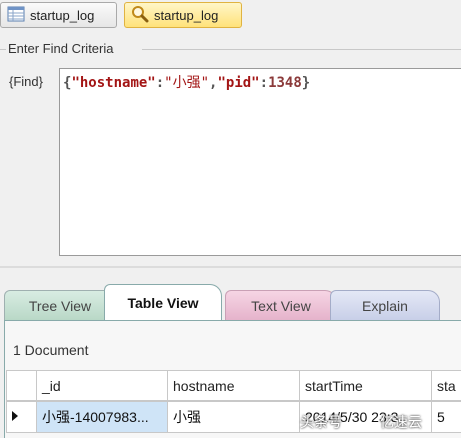  Describe the element at coordinates (187, 83) in the screenshot. I see `query-text: {"hostname":"小强","pid":1348}` at that location.